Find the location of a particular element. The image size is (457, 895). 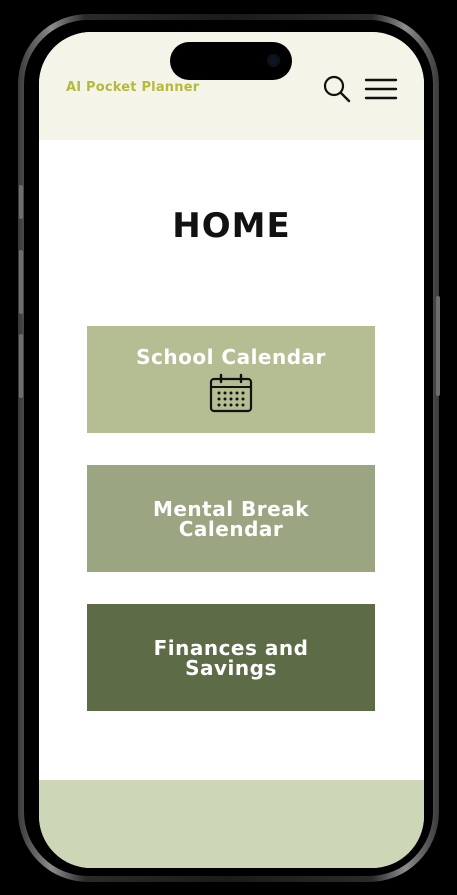

menu-button is located at coordinates (381, 89).